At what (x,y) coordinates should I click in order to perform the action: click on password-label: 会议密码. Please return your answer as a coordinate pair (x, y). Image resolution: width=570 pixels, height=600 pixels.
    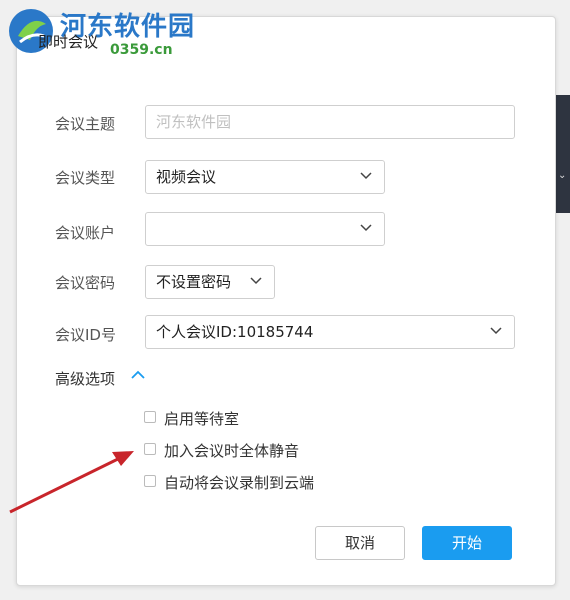
    Looking at the image, I should click on (85, 283).